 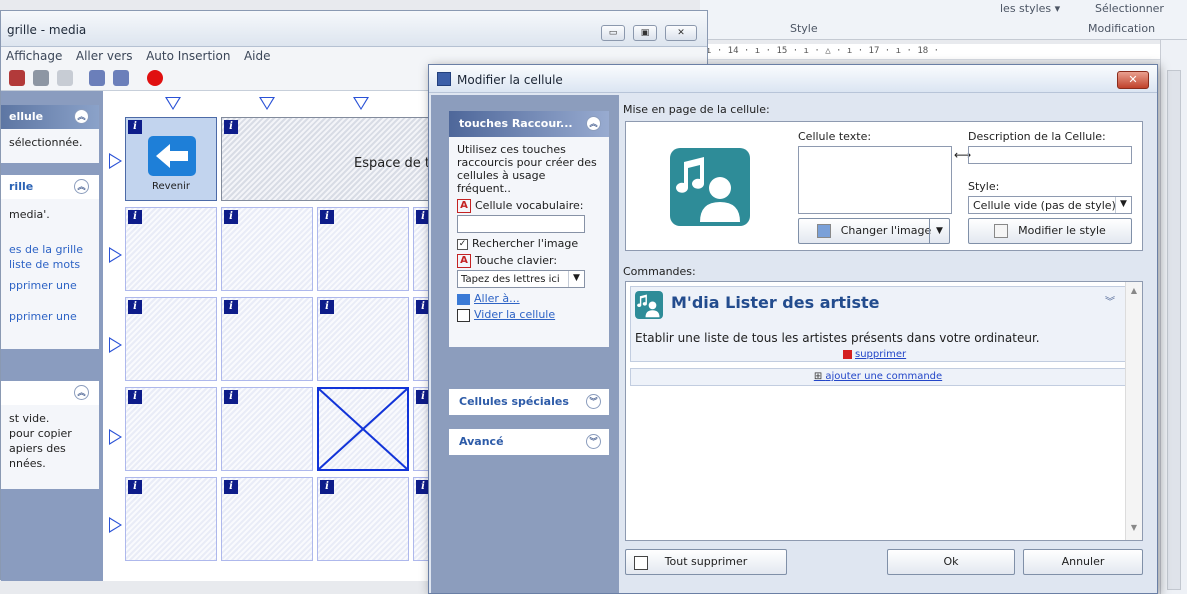 I want to click on menu-affichage: Affichage, so click(x=34, y=56).